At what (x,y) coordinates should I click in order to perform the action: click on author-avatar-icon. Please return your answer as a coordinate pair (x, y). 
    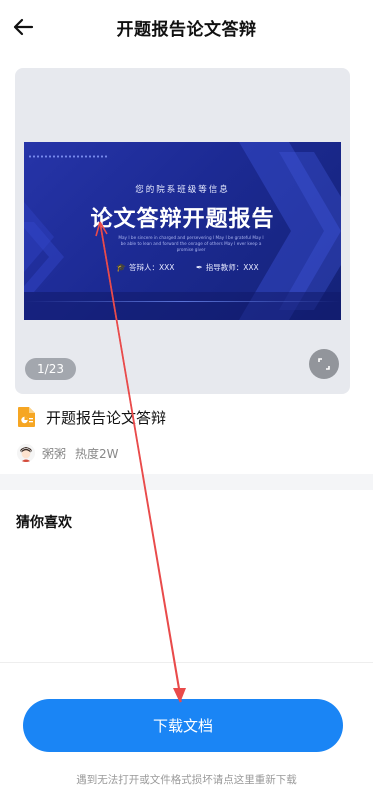
    Looking at the image, I should click on (26, 453).